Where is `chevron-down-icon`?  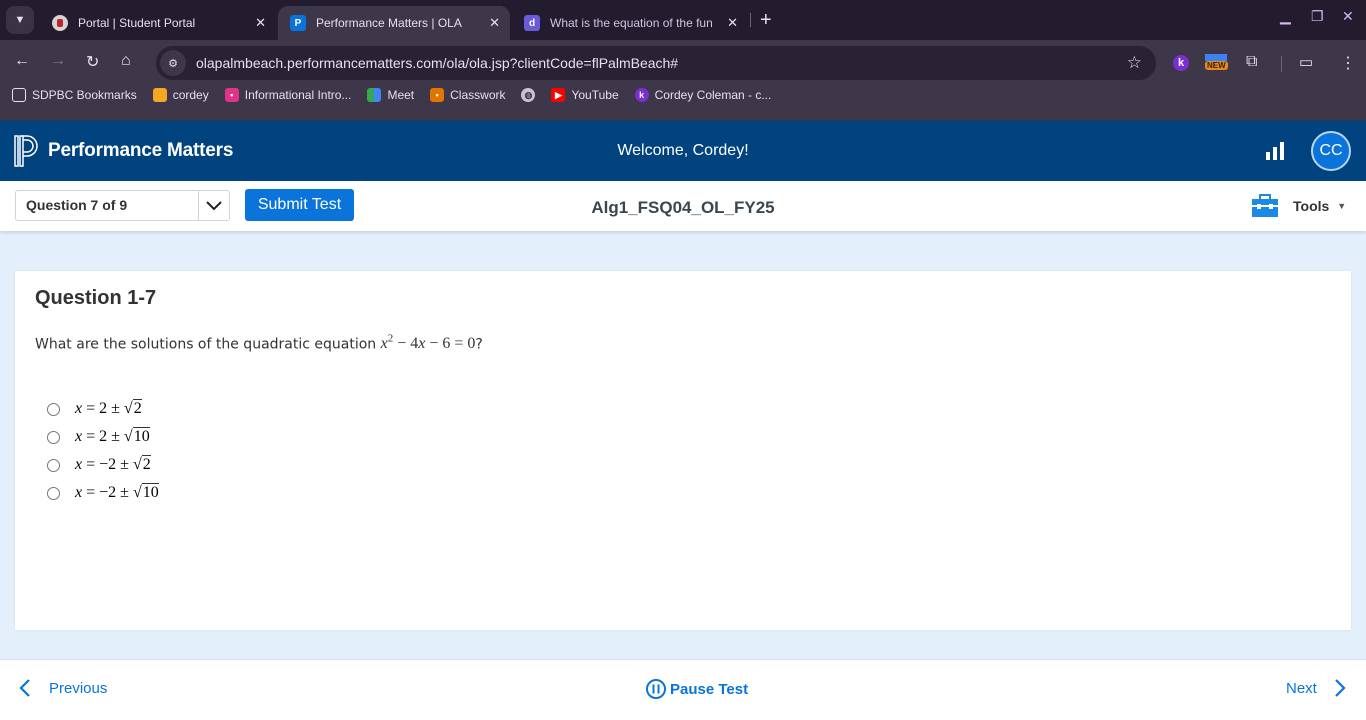 chevron-down-icon is located at coordinates (214, 205).